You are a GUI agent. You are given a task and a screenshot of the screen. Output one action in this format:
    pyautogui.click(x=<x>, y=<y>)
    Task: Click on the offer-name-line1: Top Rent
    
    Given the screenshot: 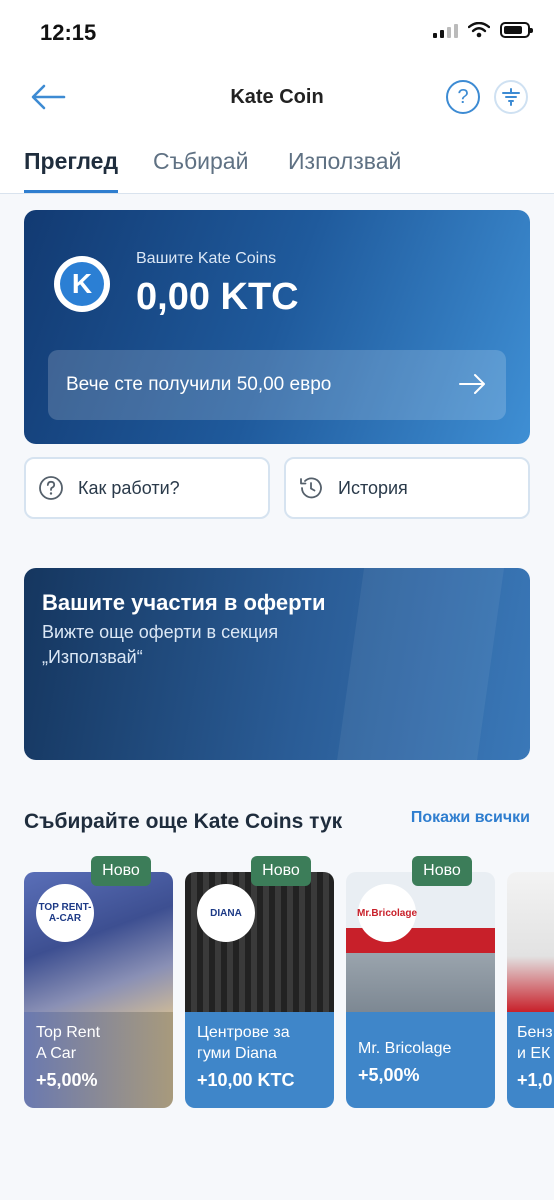 What is the action you would take?
    pyautogui.click(x=68, y=1032)
    